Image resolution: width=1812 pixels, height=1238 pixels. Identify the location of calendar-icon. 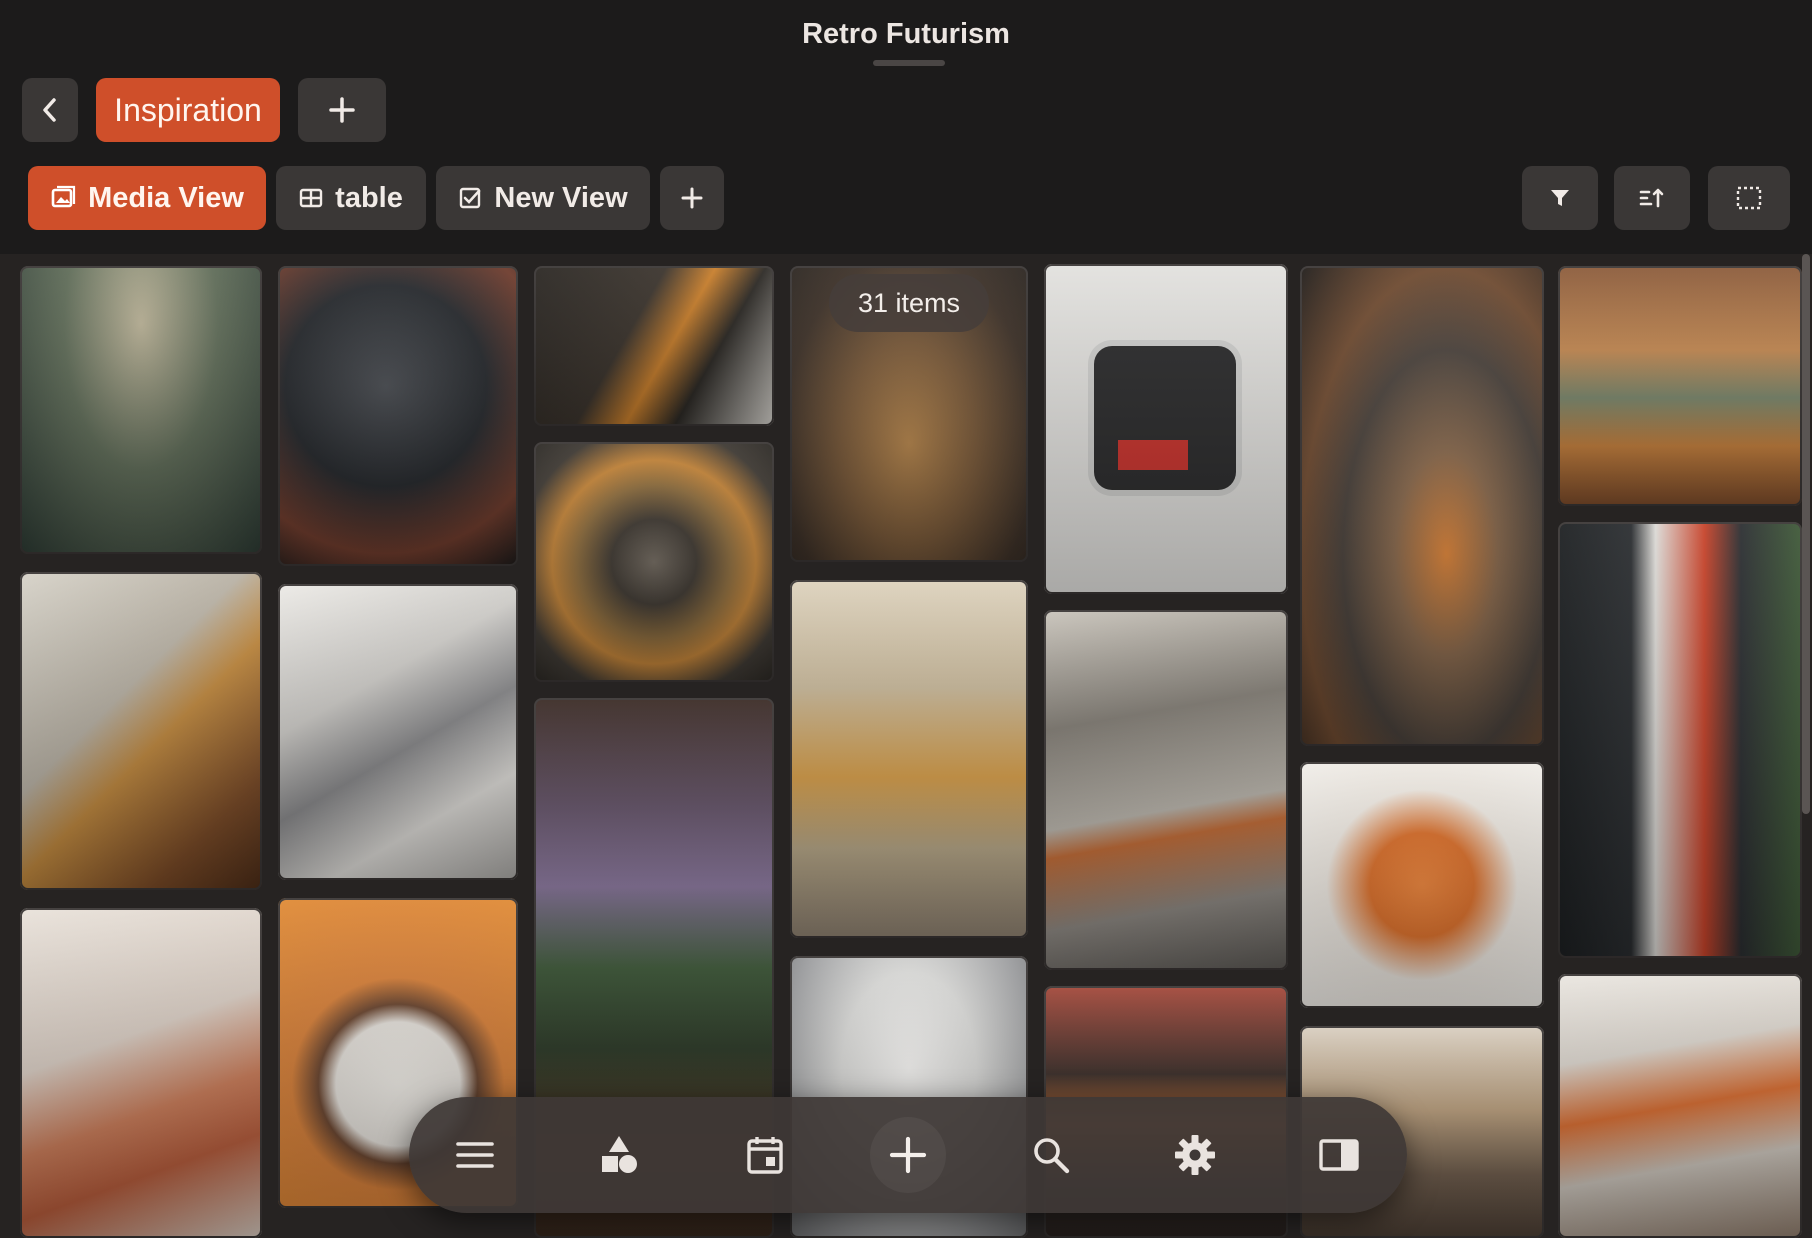
(765, 1155).